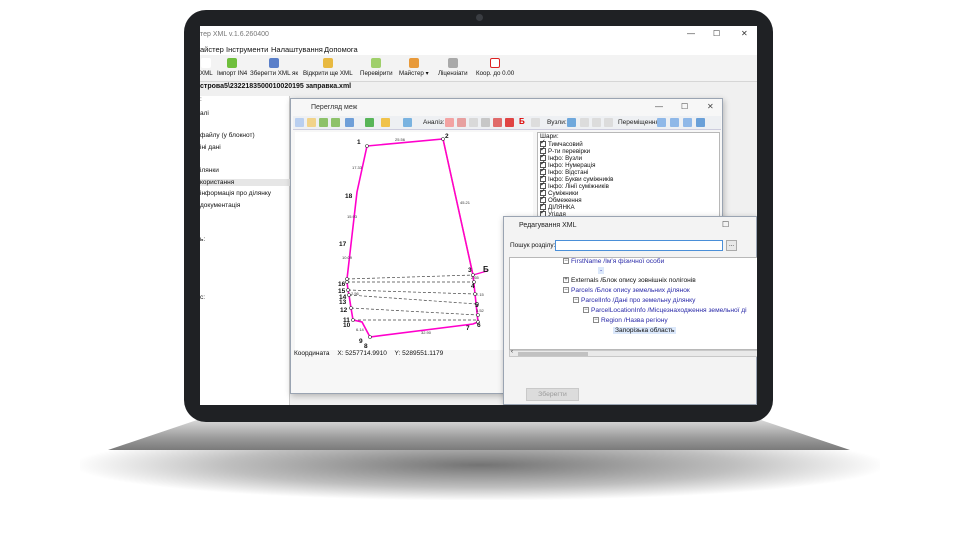 This screenshot has width=958, height=537. I want to click on left-item: с:, so click(202, 297).